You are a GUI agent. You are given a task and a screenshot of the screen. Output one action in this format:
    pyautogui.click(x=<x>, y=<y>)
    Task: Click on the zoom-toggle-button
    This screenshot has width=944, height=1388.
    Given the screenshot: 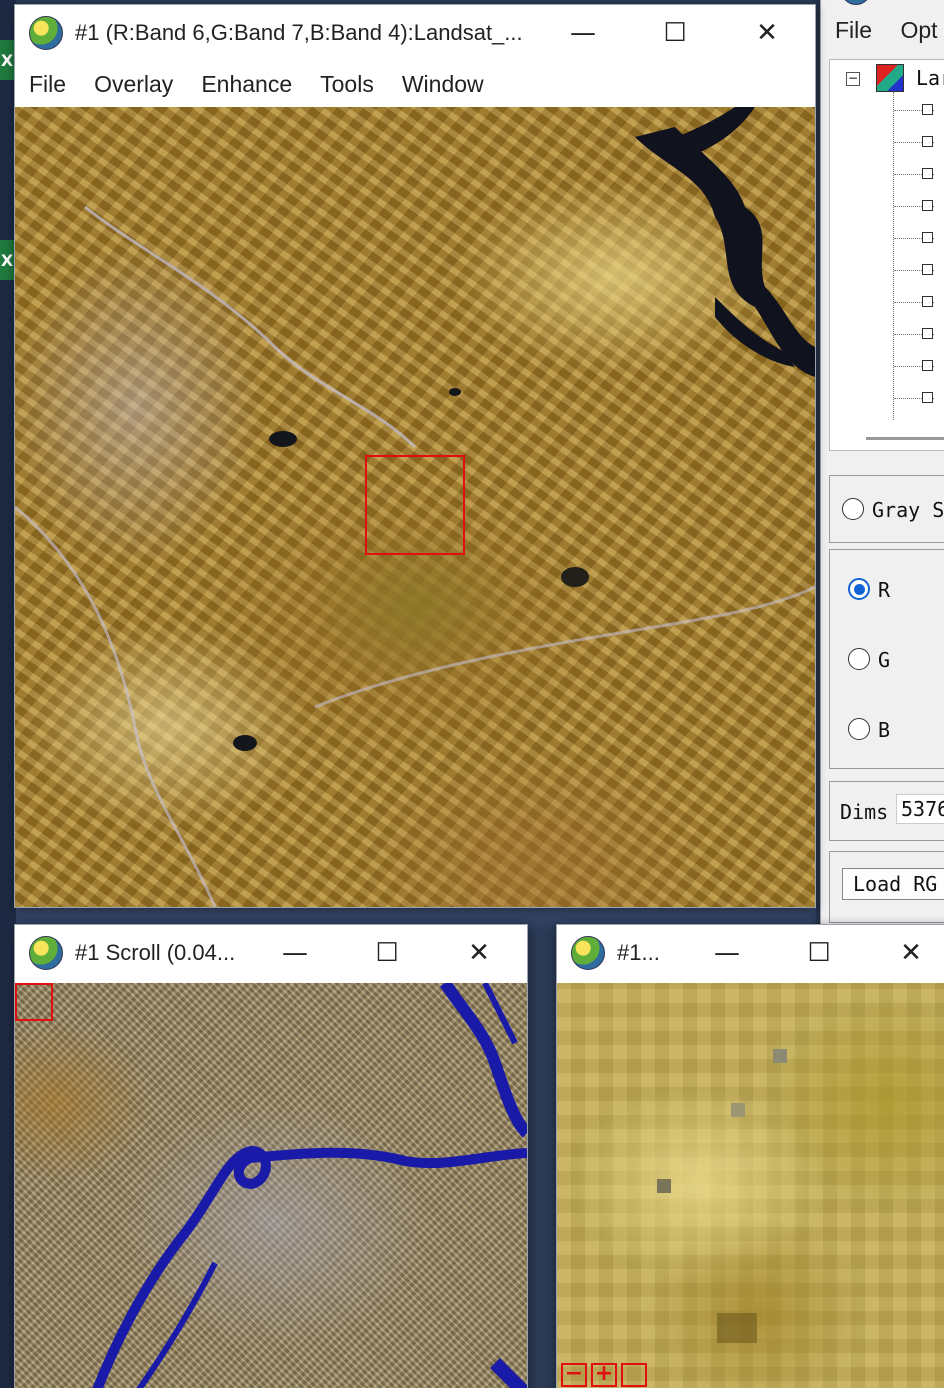 What is the action you would take?
    pyautogui.click(x=634, y=1375)
    